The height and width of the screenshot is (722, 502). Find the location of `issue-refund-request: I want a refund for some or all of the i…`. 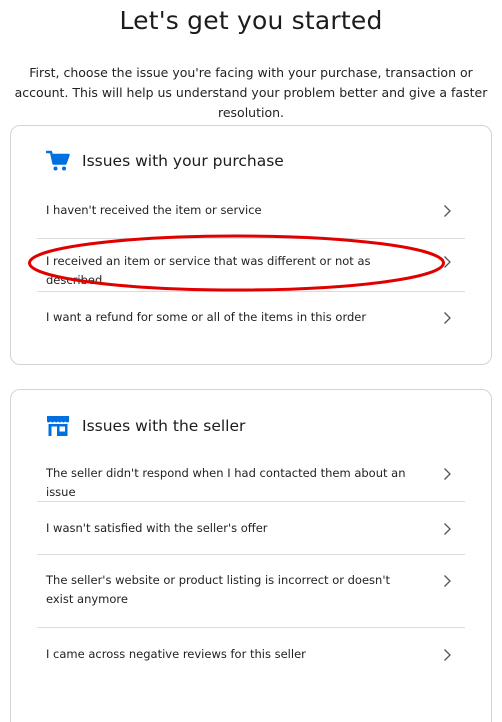

issue-refund-request: I want a refund for some or all of the i… is located at coordinates (251, 321).